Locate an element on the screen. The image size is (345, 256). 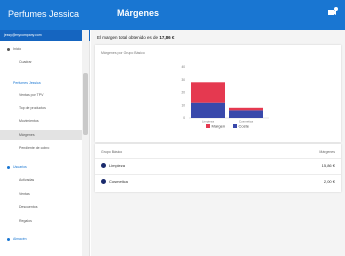
total-margin-summary: El margen total obtenido es de 17,86 € is located at coordinates (135, 37).